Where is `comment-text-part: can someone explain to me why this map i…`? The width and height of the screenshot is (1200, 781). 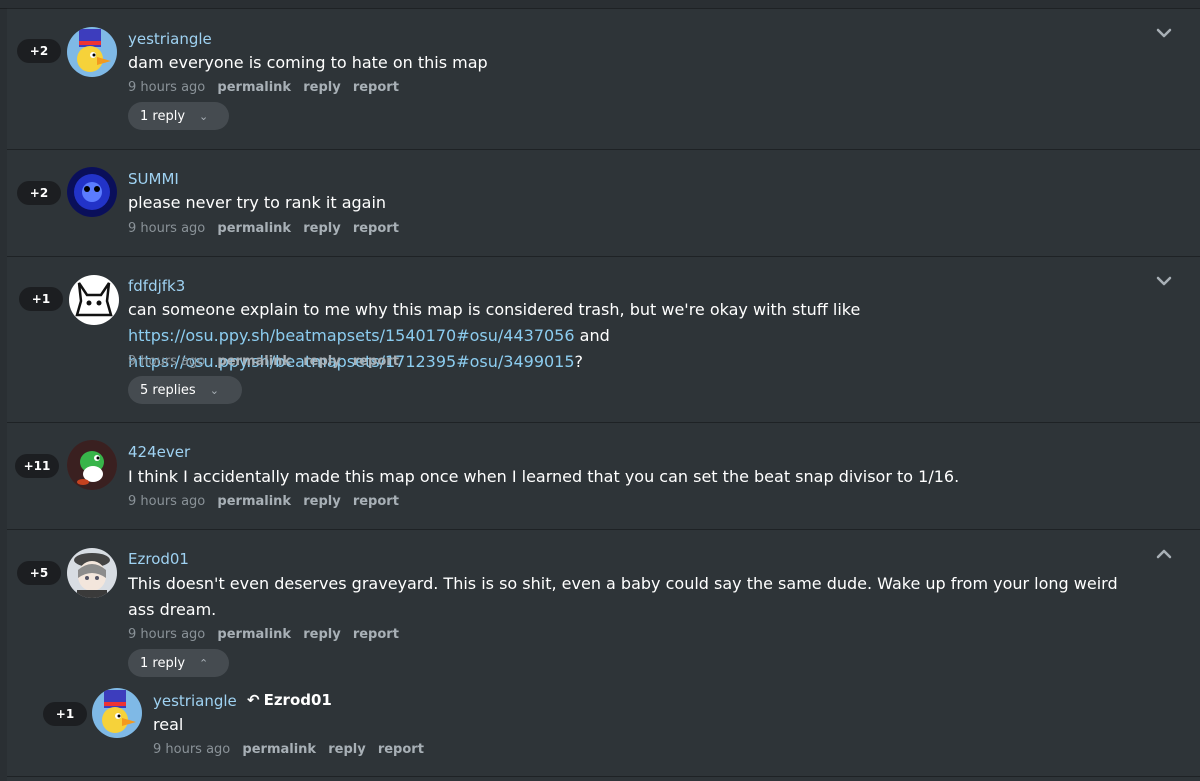 comment-text-part: can someone explain to me why this map i… is located at coordinates (494, 309).